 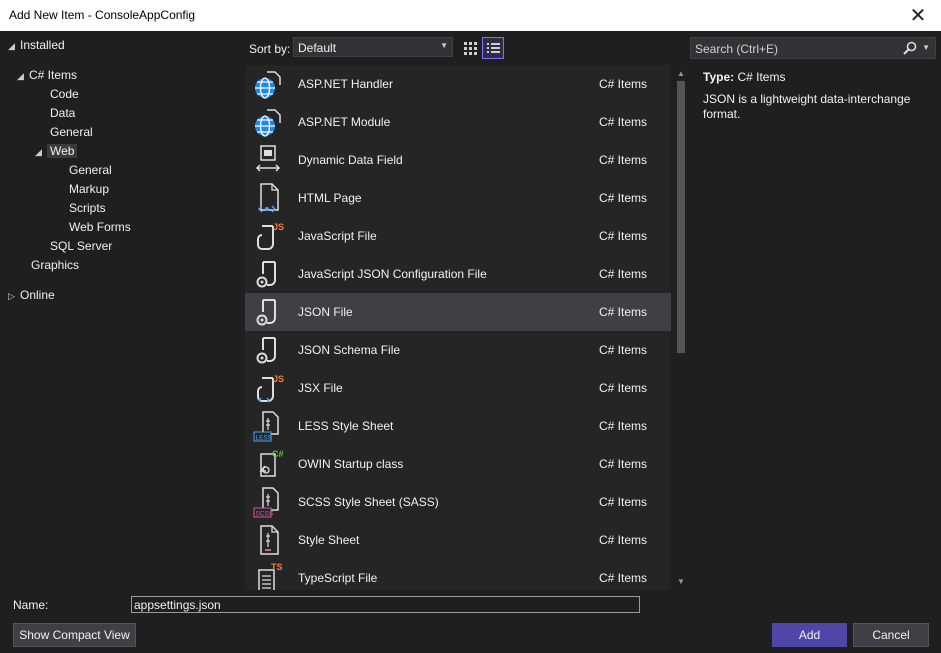 I want to click on tree-node-web-general: General, so click(x=90, y=170).